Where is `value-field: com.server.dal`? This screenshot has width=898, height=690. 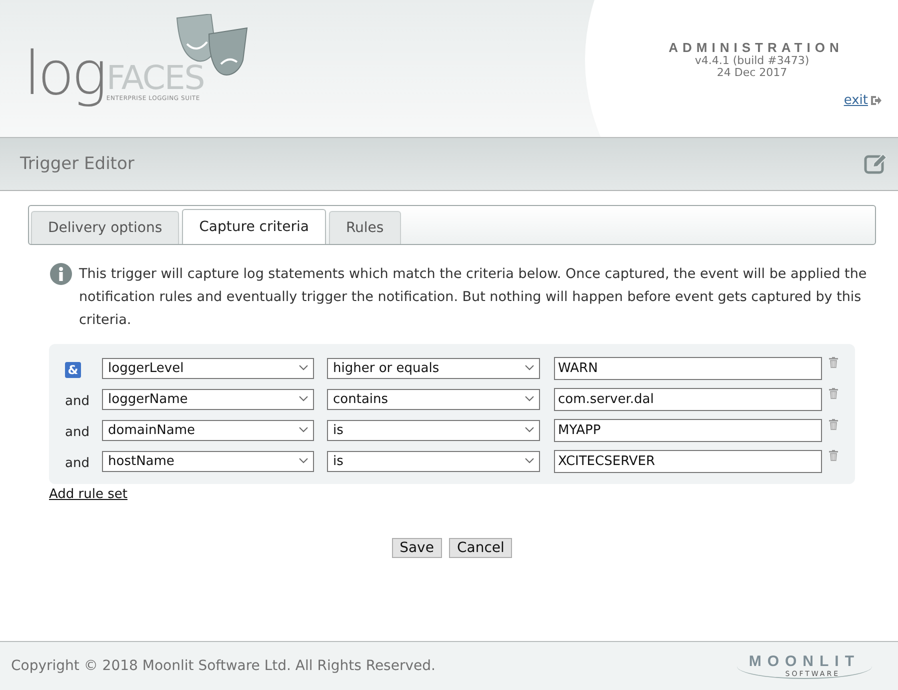
value-field: com.server.dal is located at coordinates (688, 399).